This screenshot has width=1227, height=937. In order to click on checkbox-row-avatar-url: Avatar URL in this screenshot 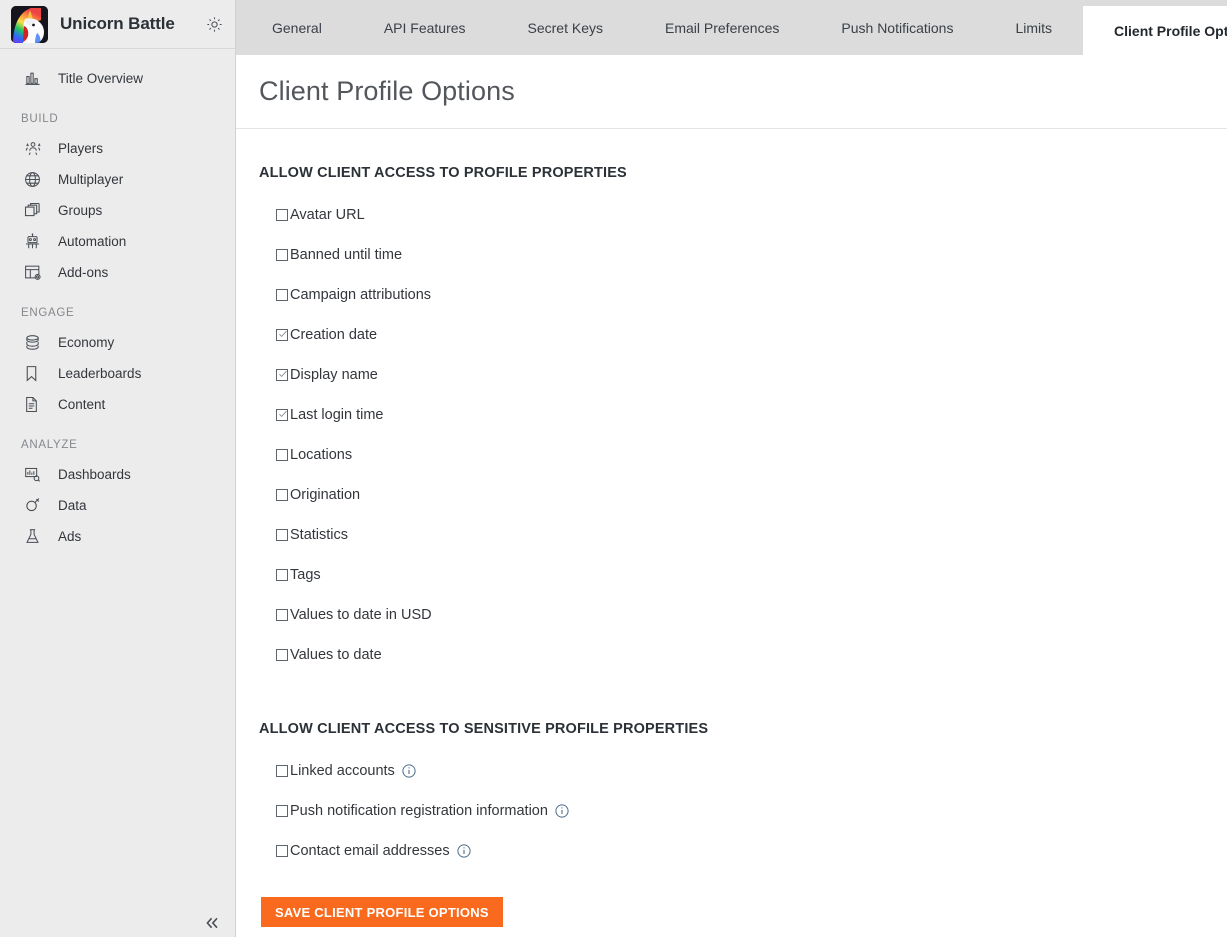, I will do `click(579, 215)`.